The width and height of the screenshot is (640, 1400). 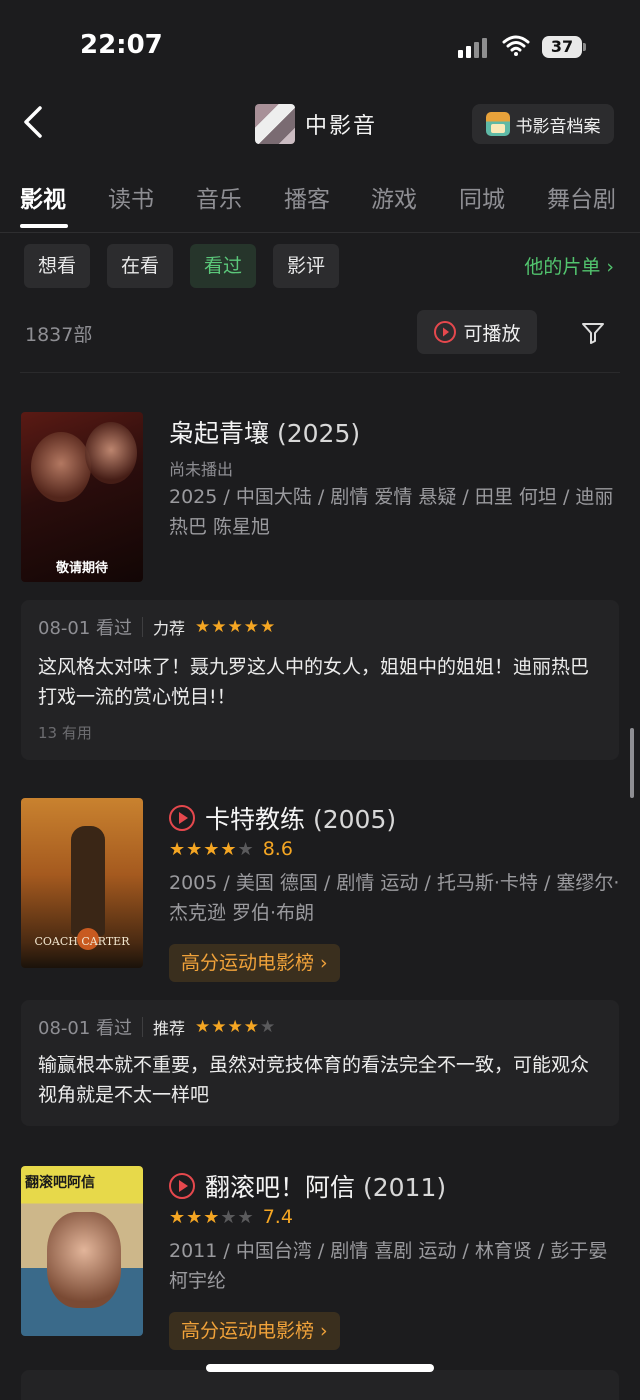 I want to click on divider, so click(x=320, y=372).